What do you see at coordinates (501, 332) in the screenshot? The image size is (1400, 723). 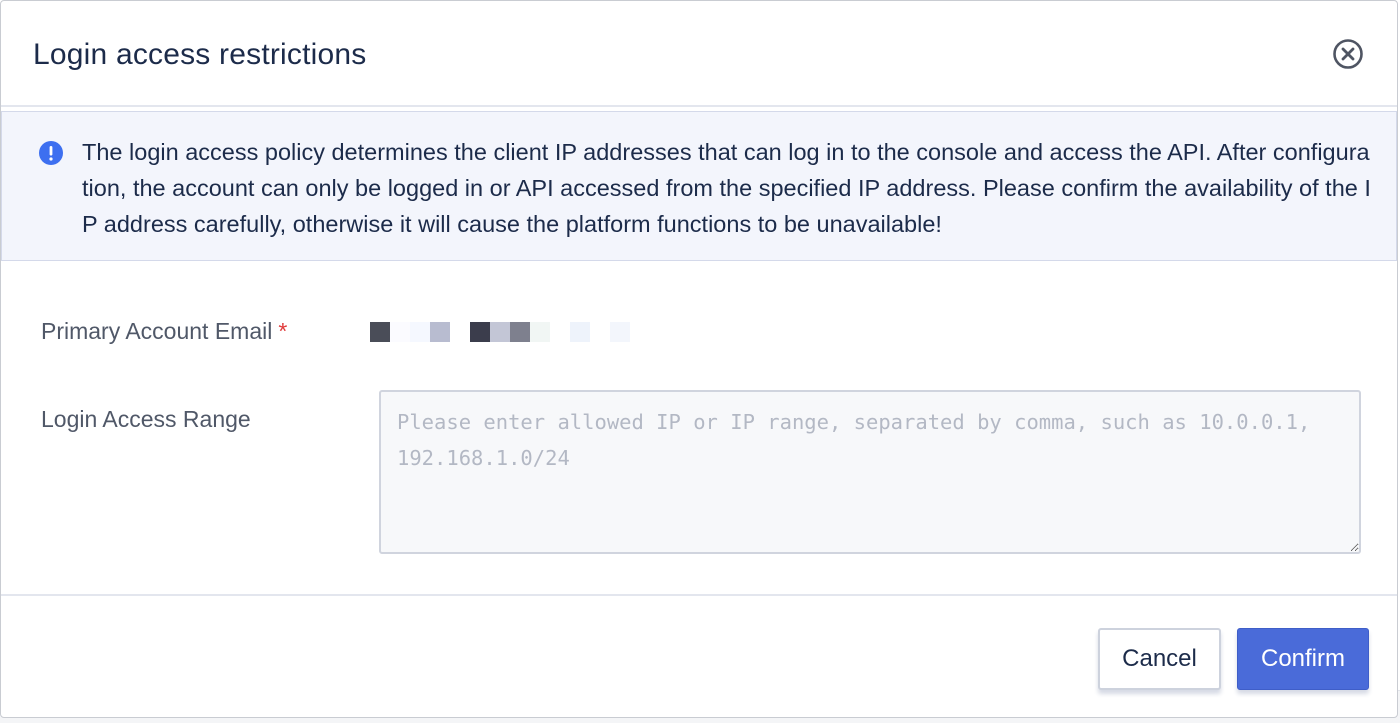 I see `email-value-redacted` at bounding box center [501, 332].